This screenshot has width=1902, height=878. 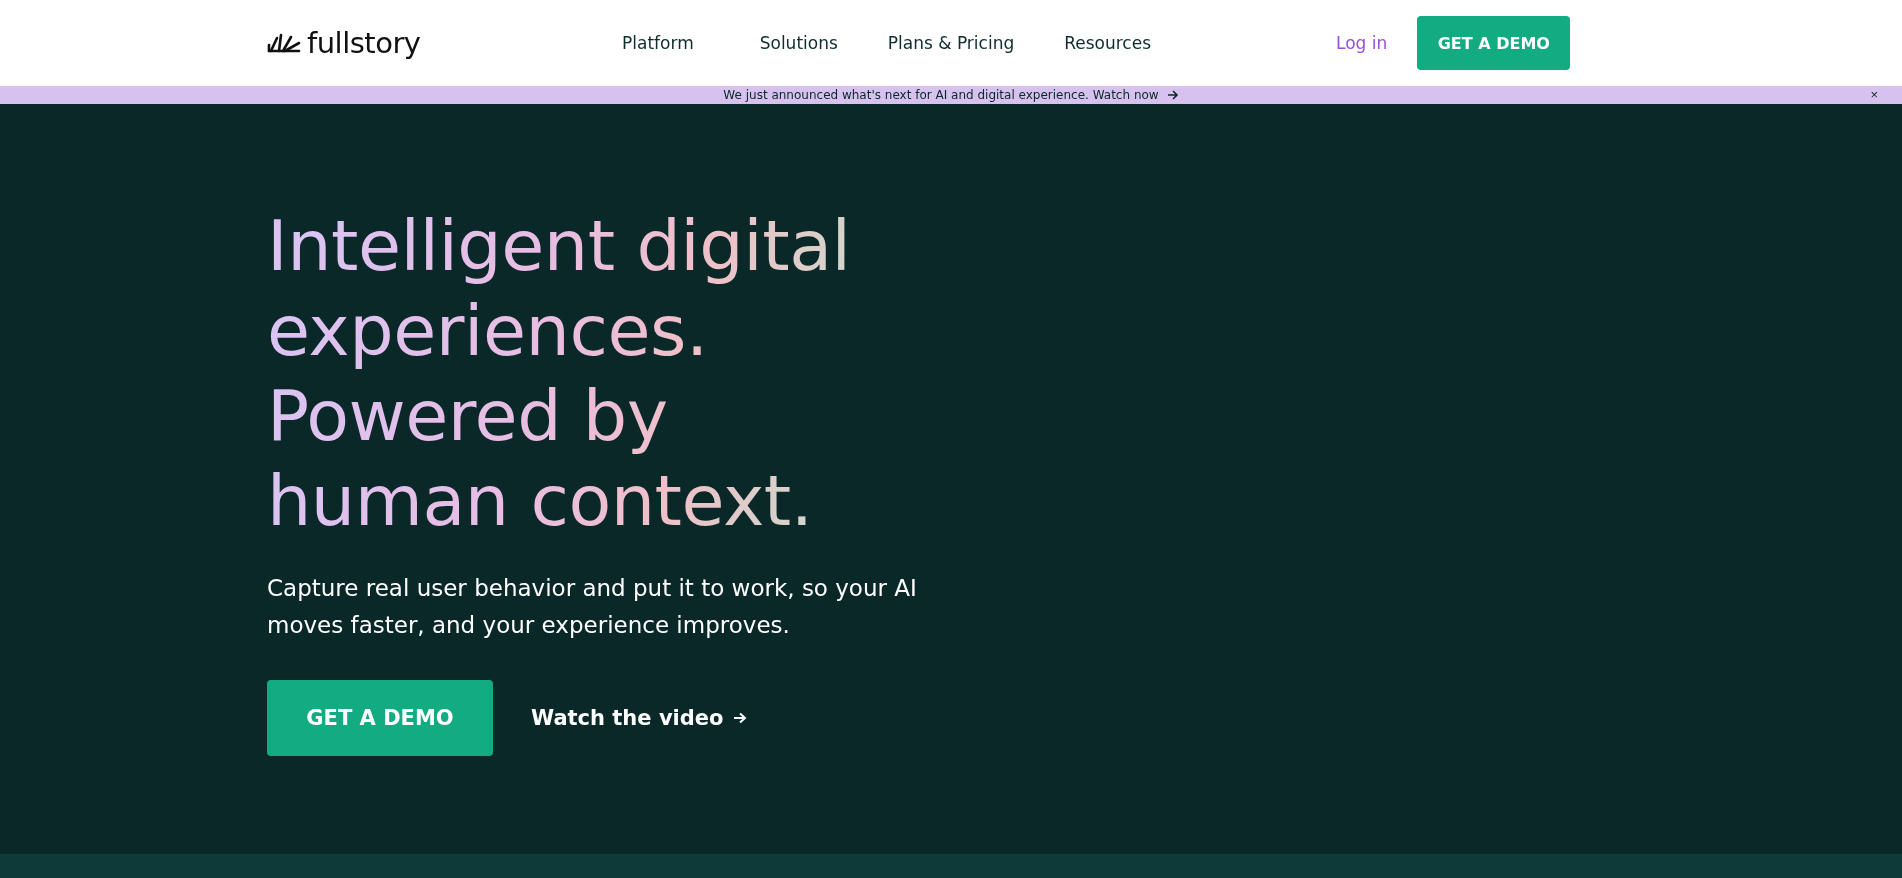 I want to click on nav-link: Solutions, so click(x=798, y=43).